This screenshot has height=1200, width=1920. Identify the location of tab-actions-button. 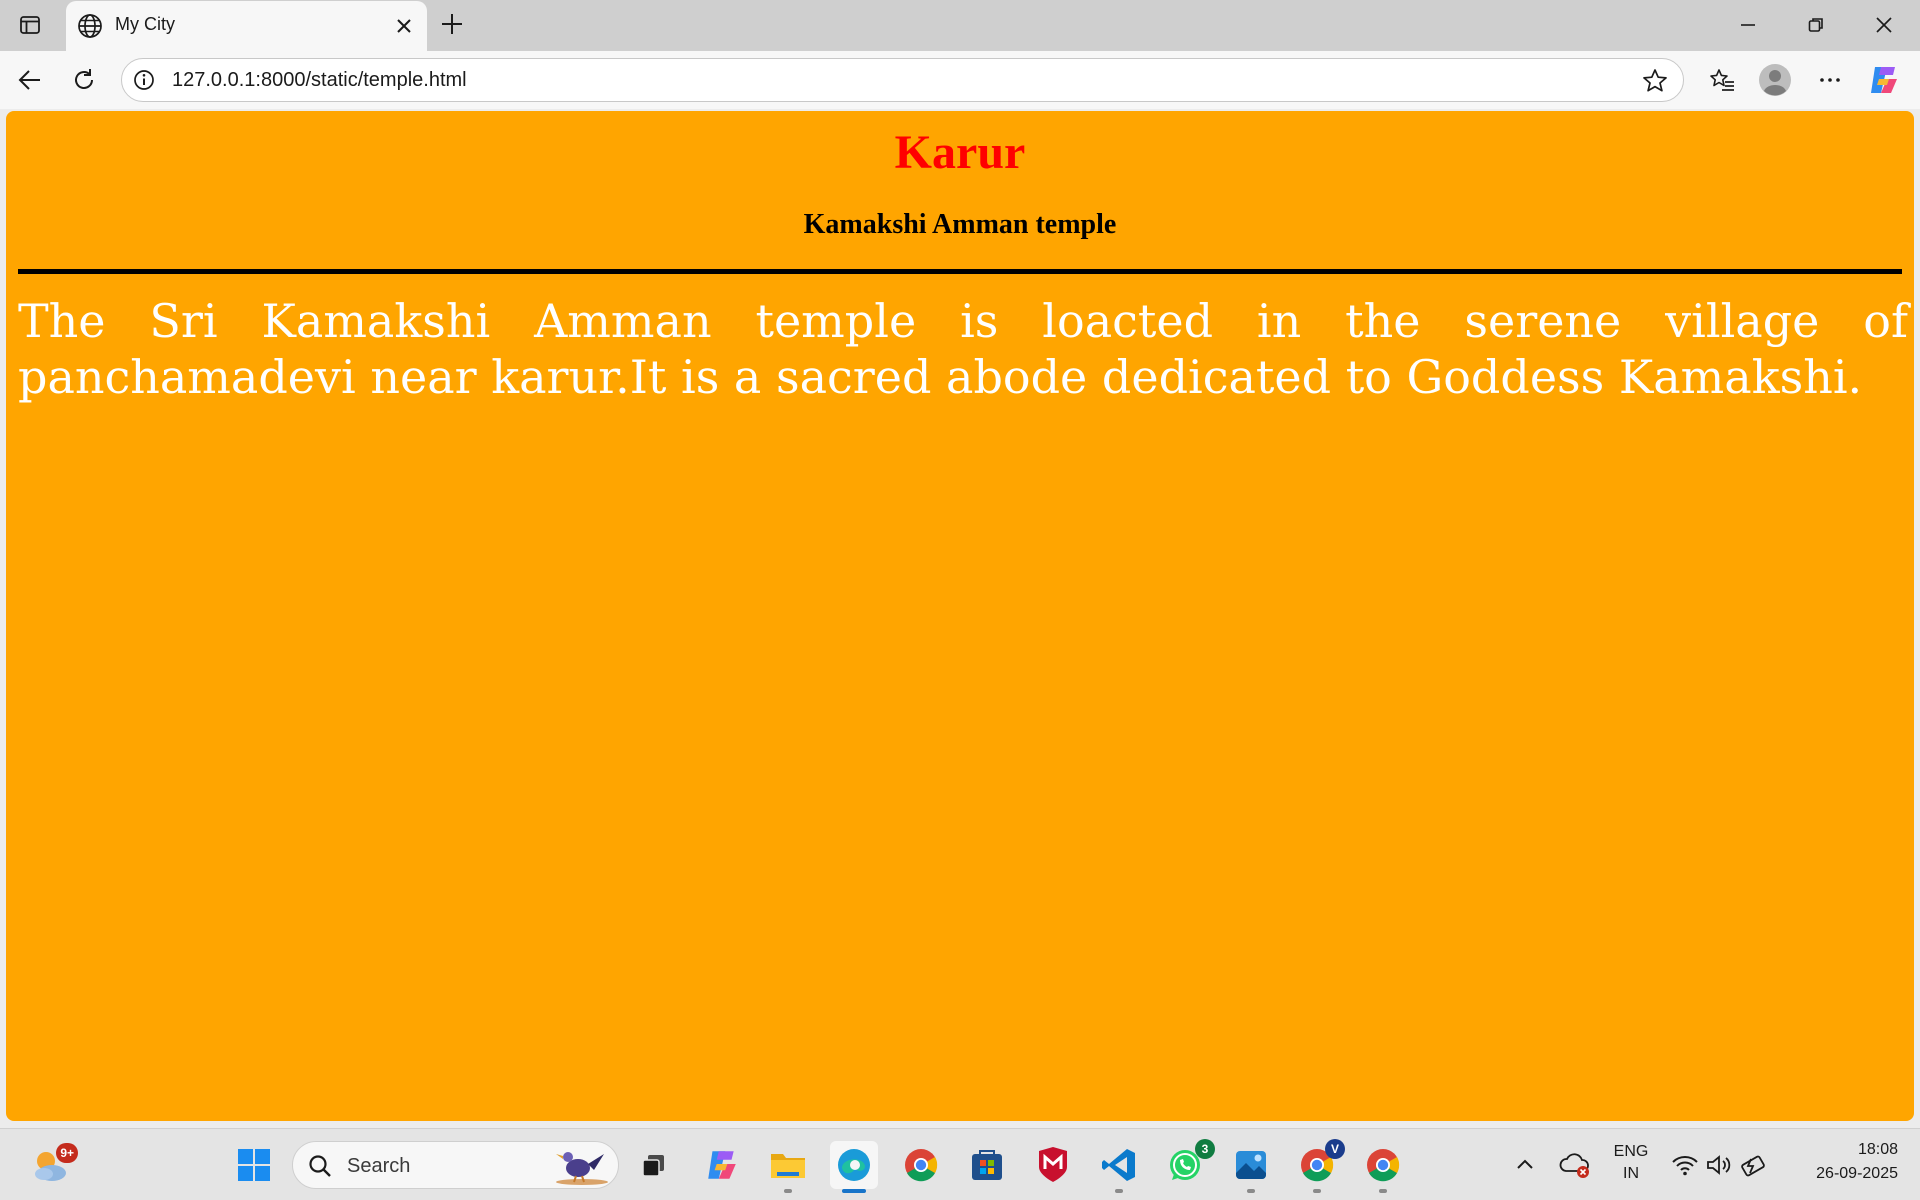
(30, 25).